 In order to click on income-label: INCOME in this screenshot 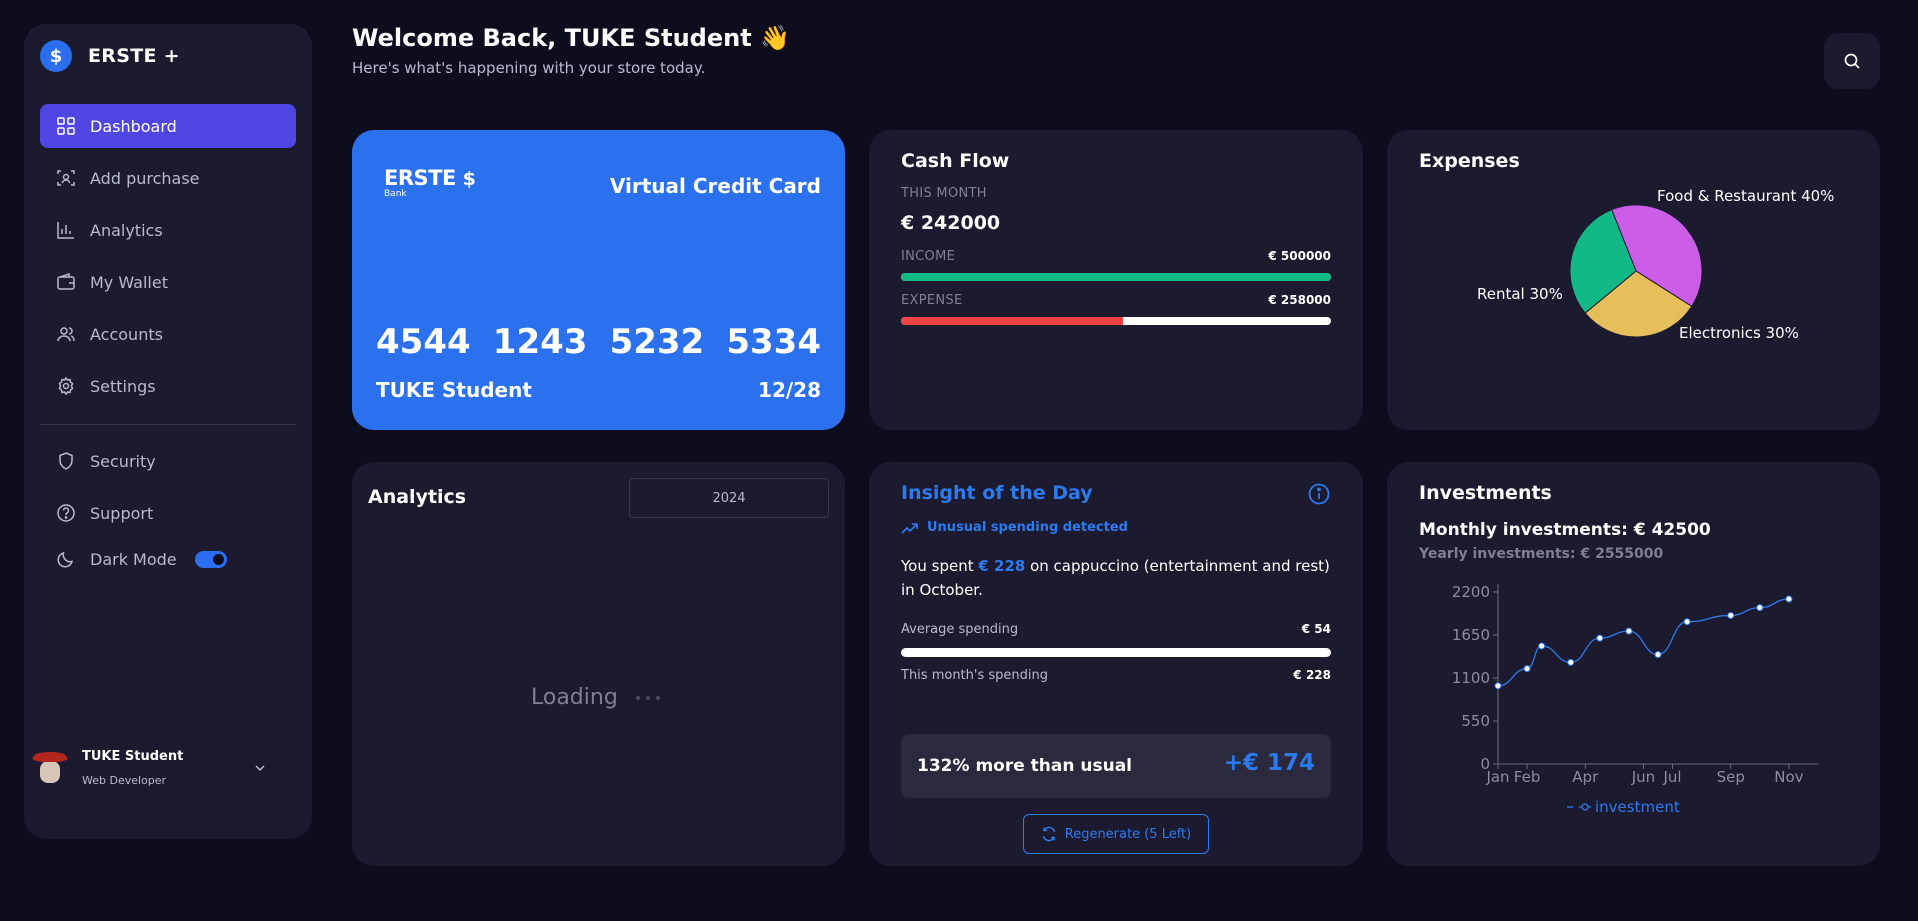, I will do `click(928, 256)`.